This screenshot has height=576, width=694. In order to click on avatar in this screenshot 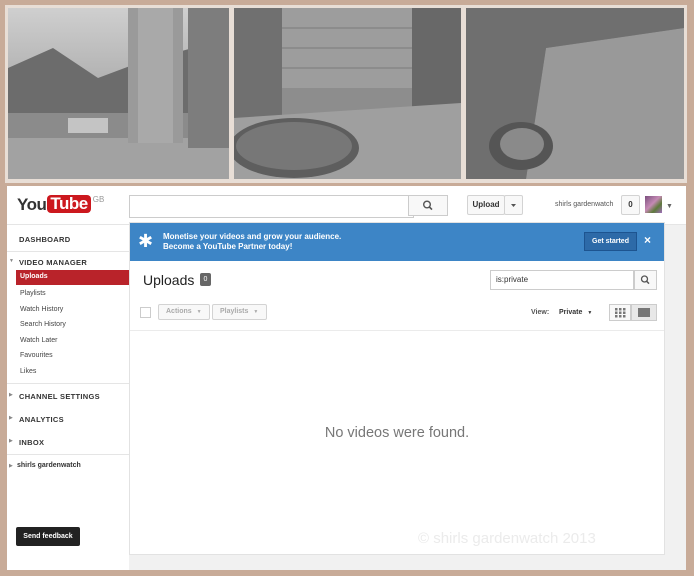, I will do `click(653, 204)`.